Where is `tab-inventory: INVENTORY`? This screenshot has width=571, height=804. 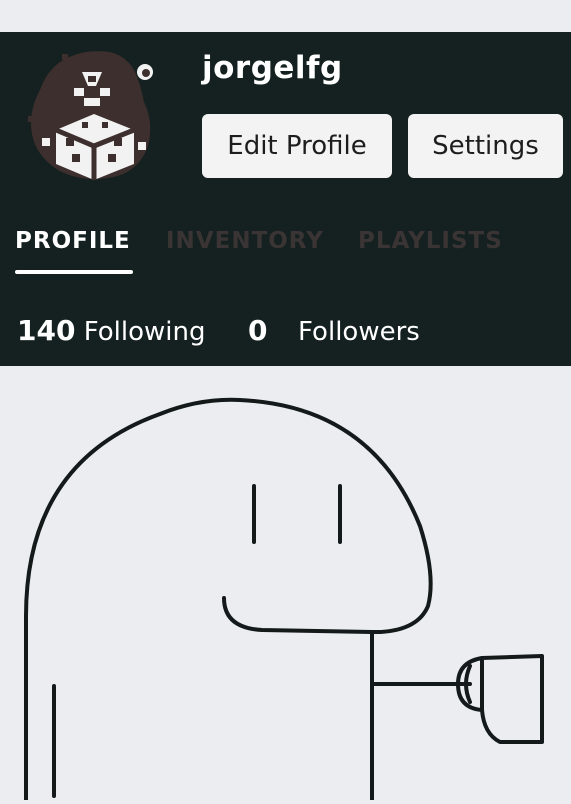 tab-inventory: INVENTORY is located at coordinates (245, 241).